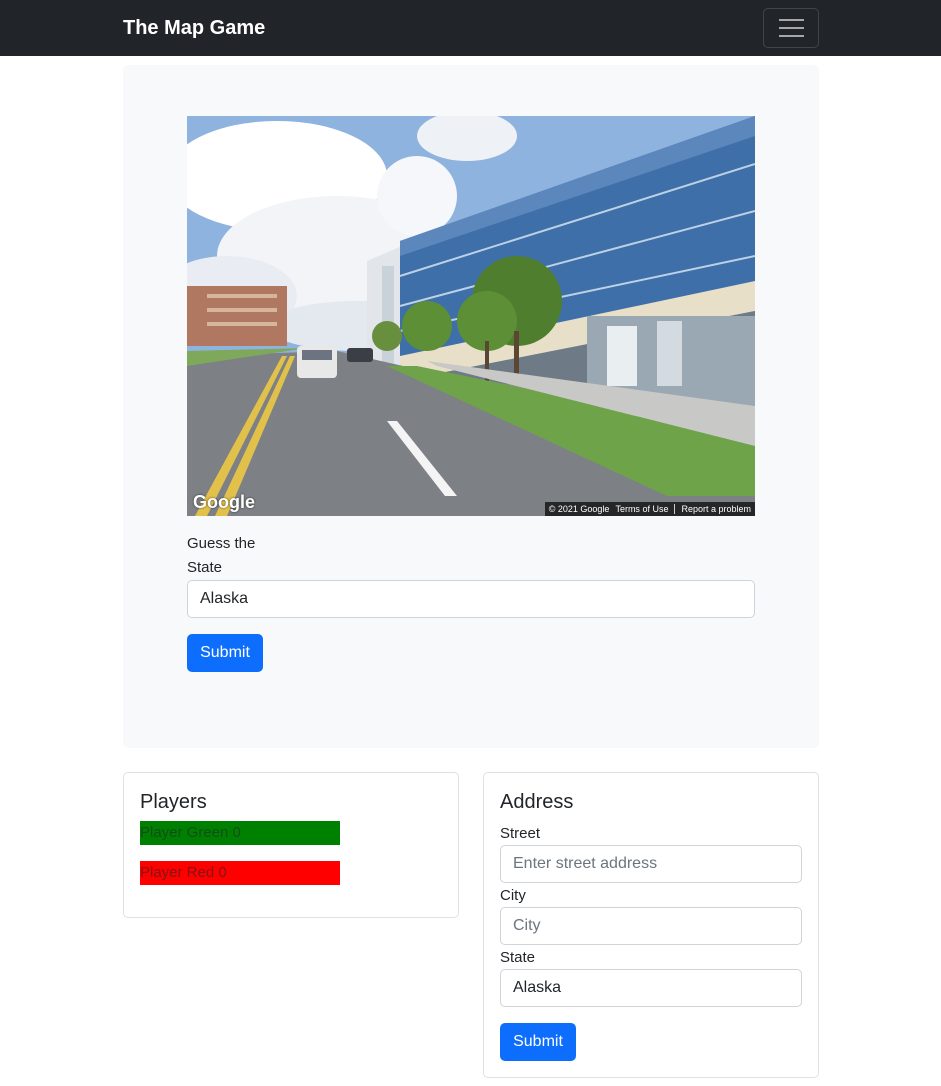 Image resolution: width=941 pixels, height=1086 pixels. I want to click on player-green-bar: Player Green 0, so click(240, 833).